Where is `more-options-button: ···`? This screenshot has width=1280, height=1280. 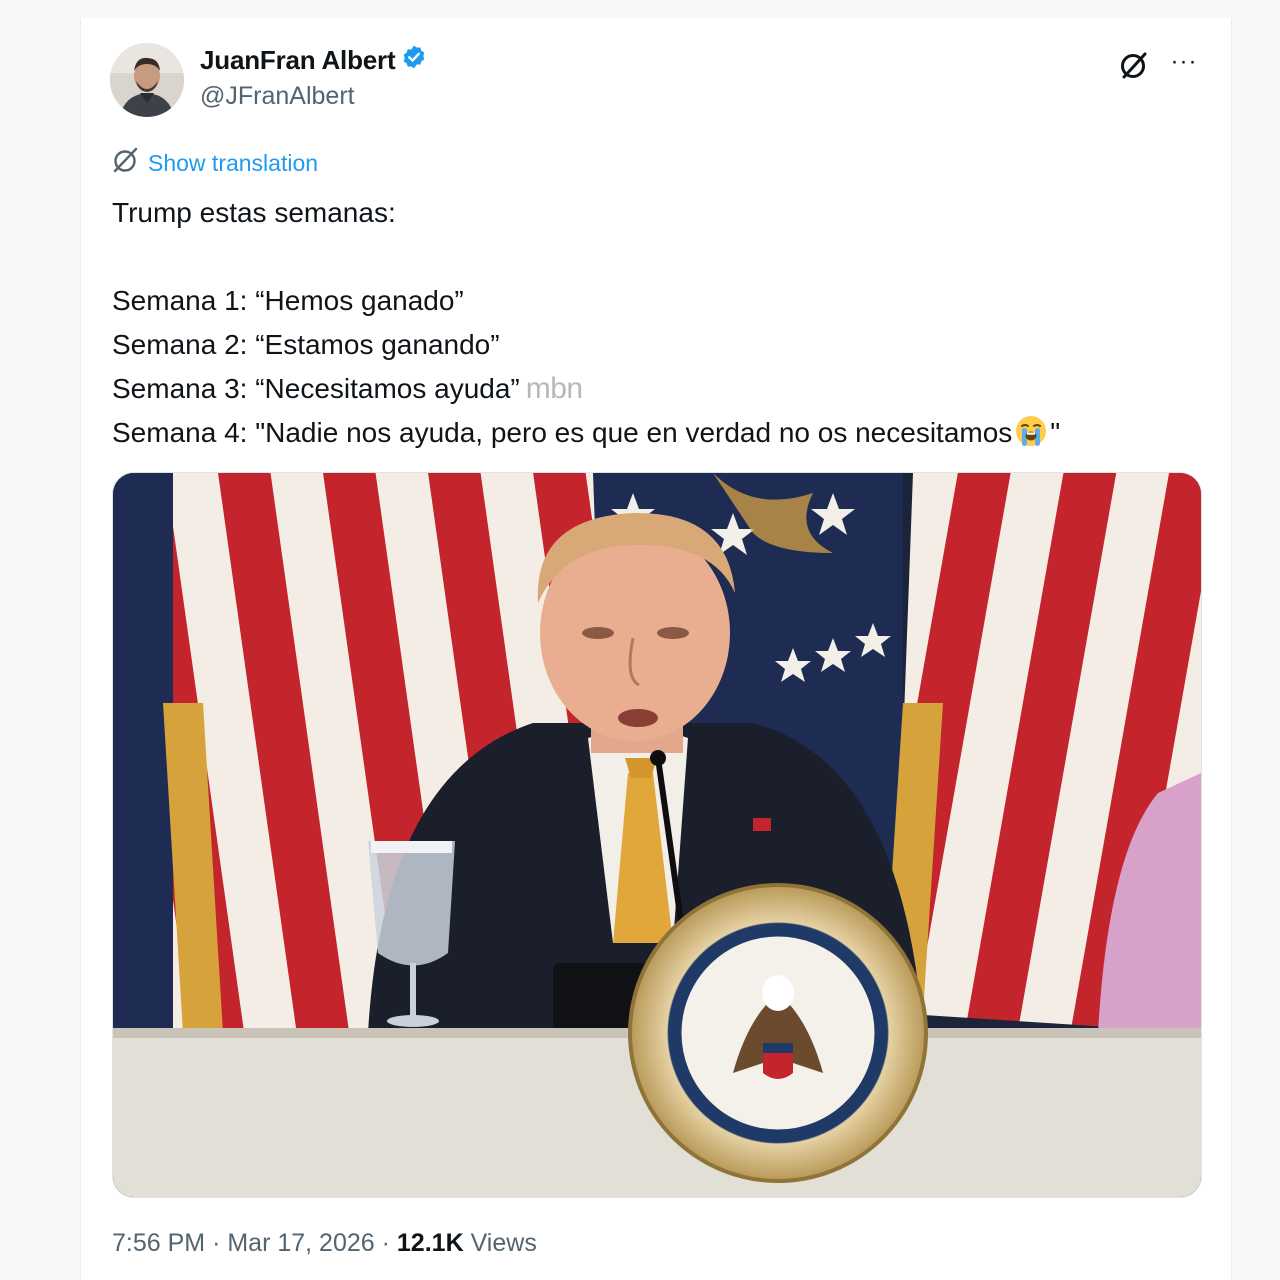
more-options-button: ··· is located at coordinates (1184, 64).